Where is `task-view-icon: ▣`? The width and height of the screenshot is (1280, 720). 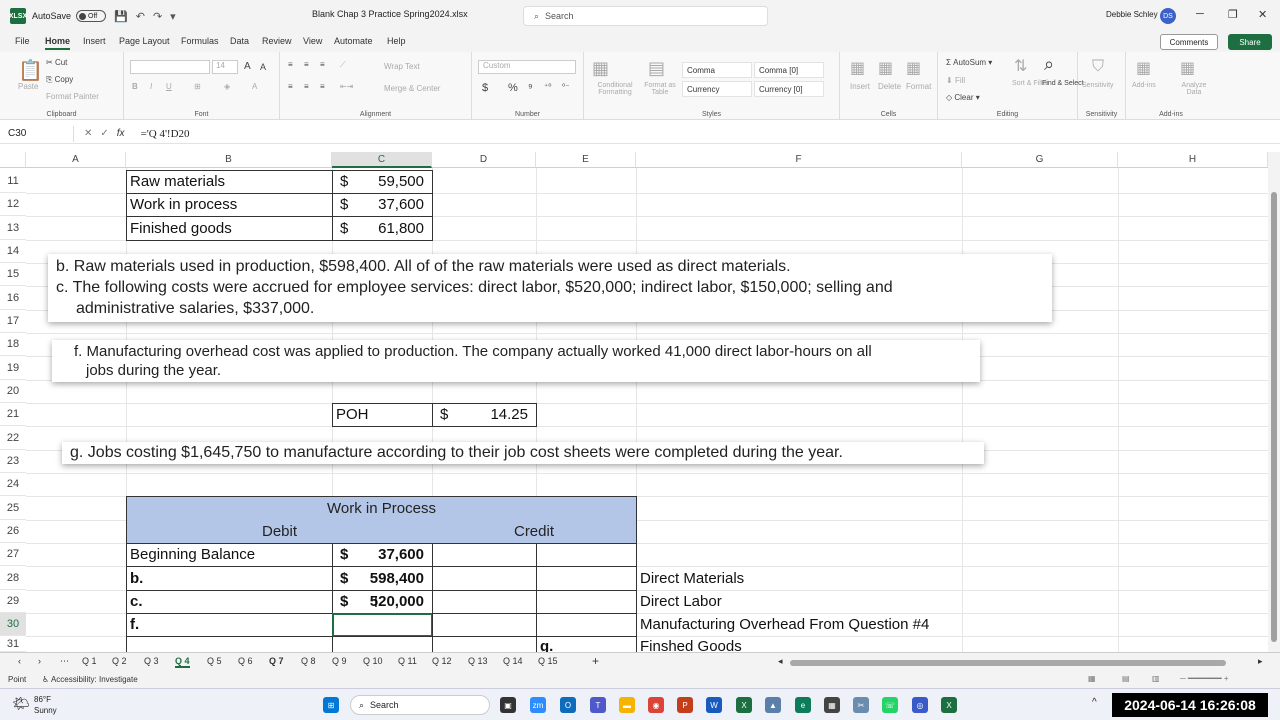 task-view-icon: ▣ is located at coordinates (508, 705).